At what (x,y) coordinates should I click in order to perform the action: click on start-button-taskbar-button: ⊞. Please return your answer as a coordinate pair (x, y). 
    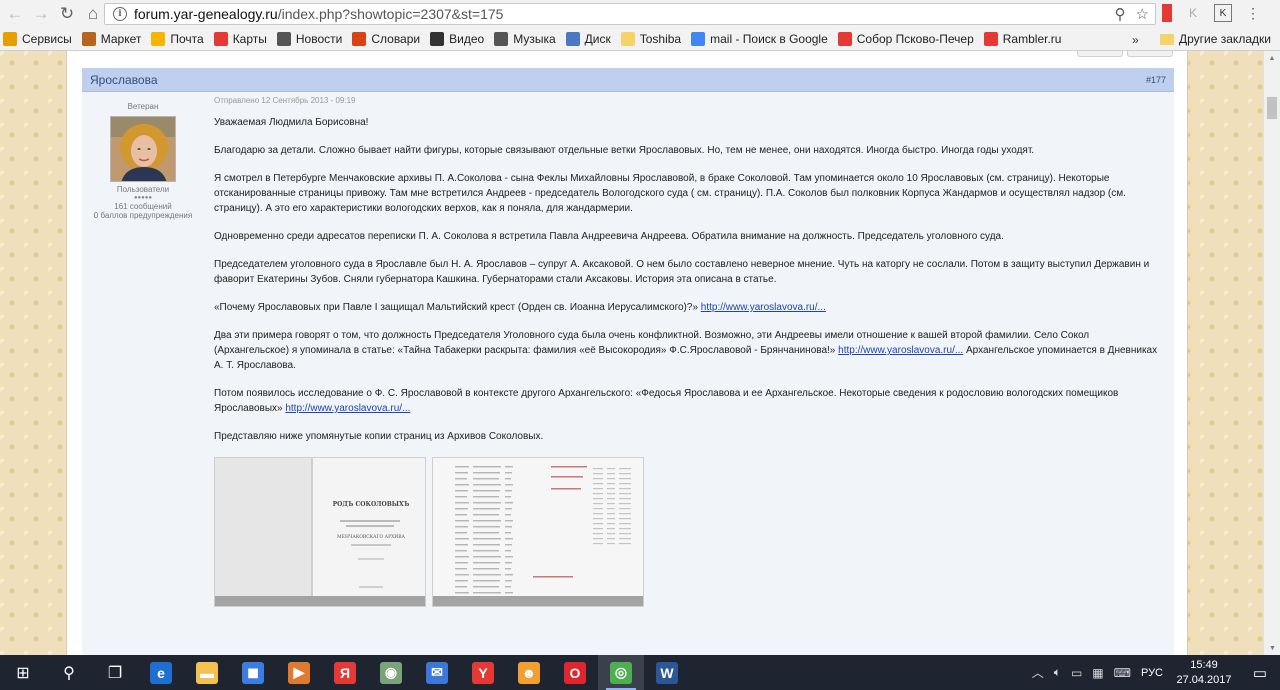
    Looking at the image, I should click on (23, 672).